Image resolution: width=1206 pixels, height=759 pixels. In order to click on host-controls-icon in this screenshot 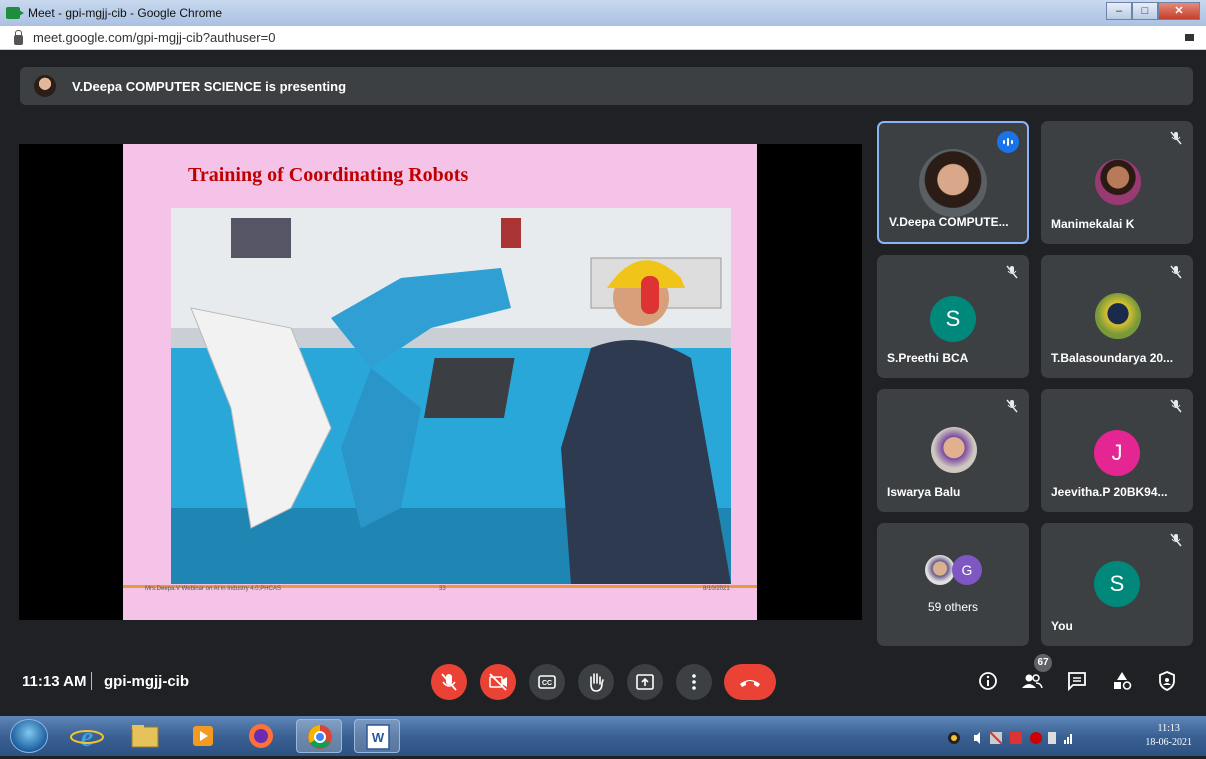, I will do `click(1167, 681)`.